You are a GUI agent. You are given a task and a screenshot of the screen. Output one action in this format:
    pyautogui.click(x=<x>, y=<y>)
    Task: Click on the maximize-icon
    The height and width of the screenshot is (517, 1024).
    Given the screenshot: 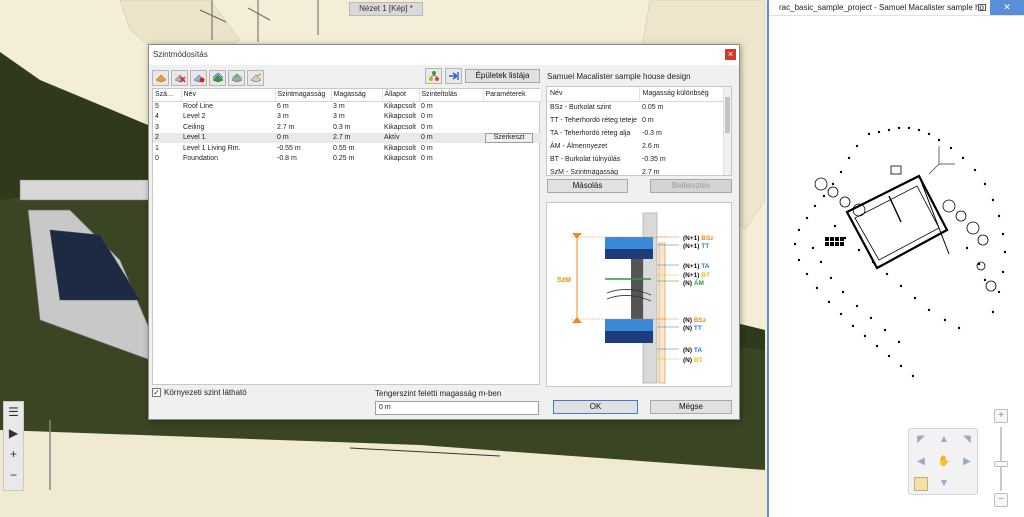 What is the action you would take?
    pyautogui.click(x=982, y=7)
    